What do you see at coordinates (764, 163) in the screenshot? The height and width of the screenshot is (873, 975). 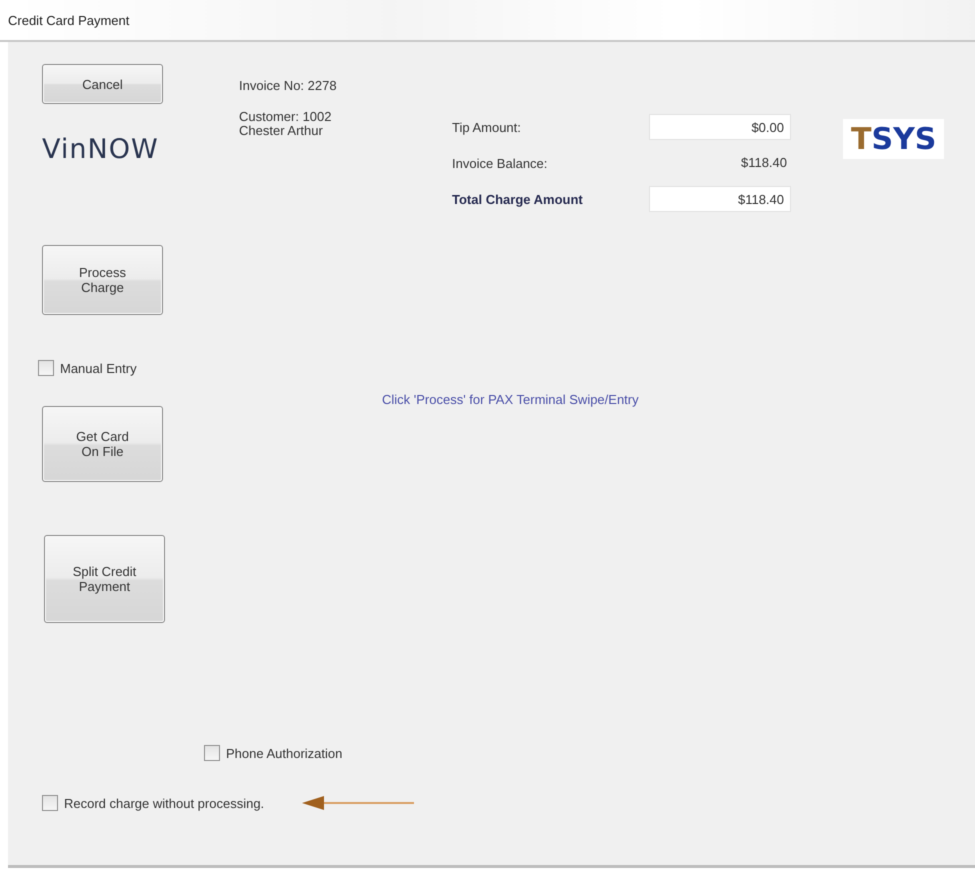 I see `amount-value: $118.40` at bounding box center [764, 163].